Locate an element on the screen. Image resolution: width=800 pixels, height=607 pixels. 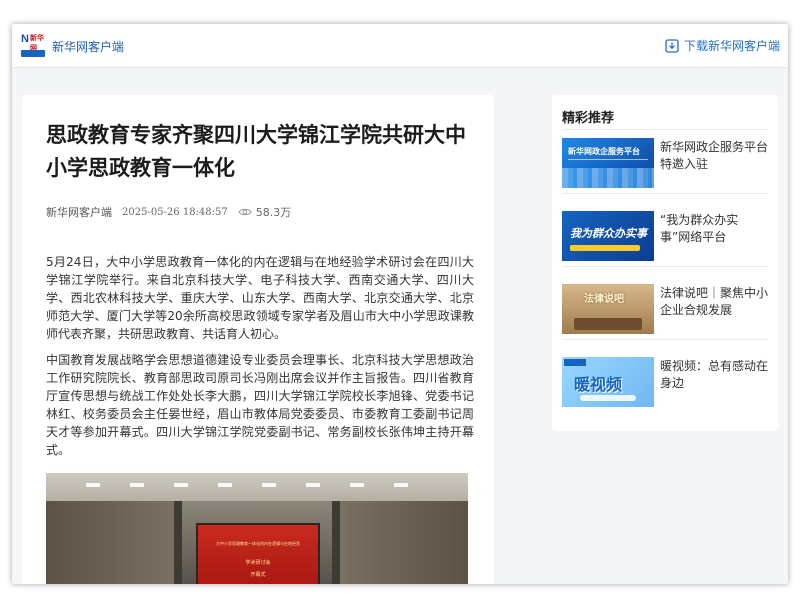
article-title: 思政教育专家齐聚四川大学锦江学院共研大中小学思政教育一体化 is located at coordinates (256, 151).